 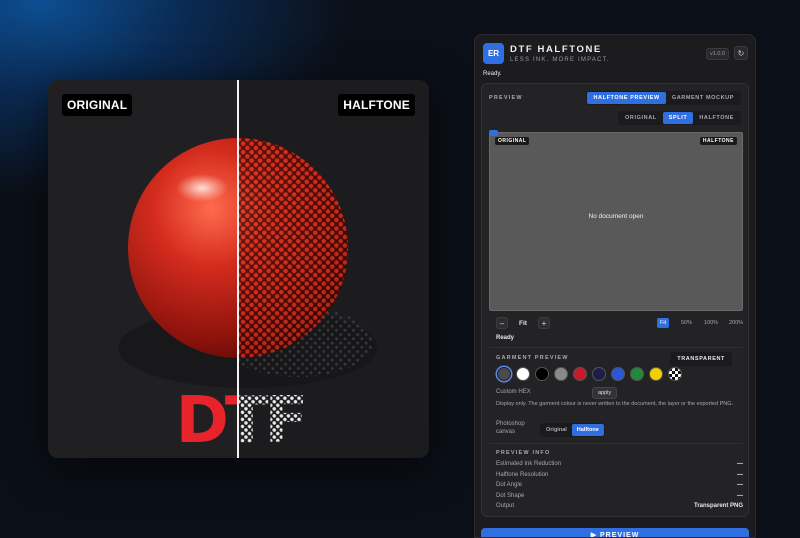 What do you see at coordinates (523, 453) in the screenshot?
I see `info-section-title: PREVIEW INFO` at bounding box center [523, 453].